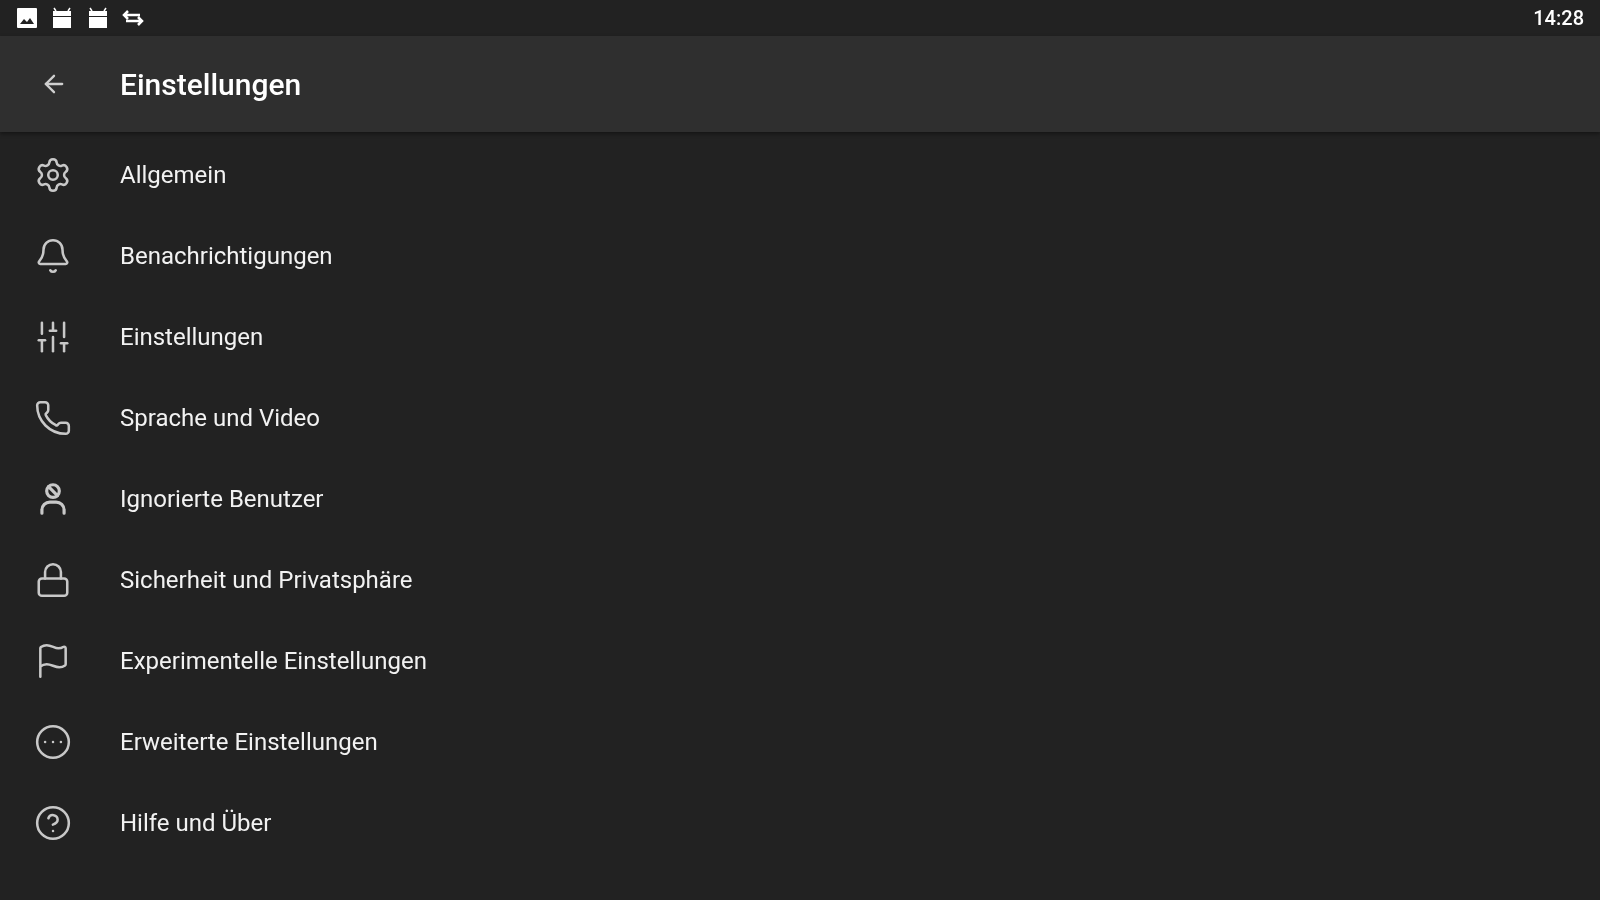 This screenshot has height=900, width=1600. Describe the element at coordinates (173, 175) in the screenshot. I see `item-label: Allgemein` at that location.